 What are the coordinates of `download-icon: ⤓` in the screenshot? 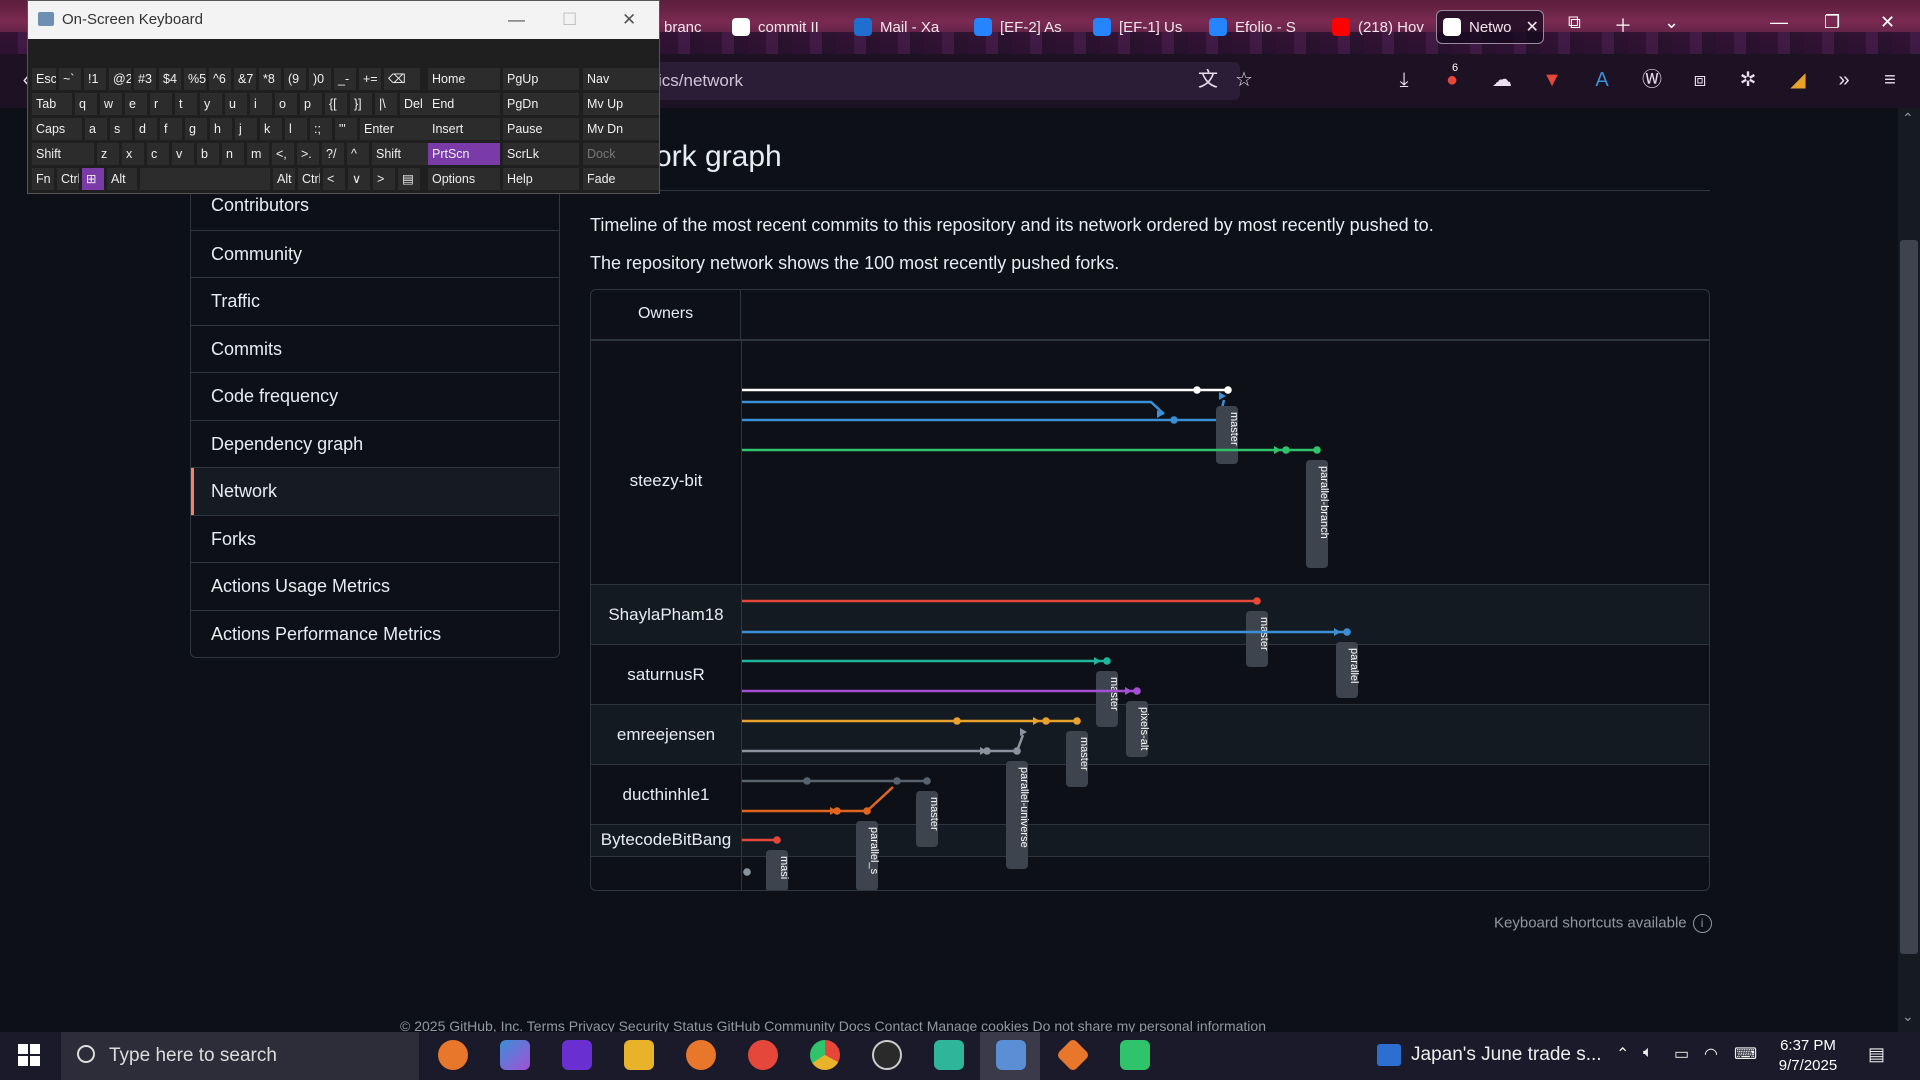 It's located at (1404, 80).